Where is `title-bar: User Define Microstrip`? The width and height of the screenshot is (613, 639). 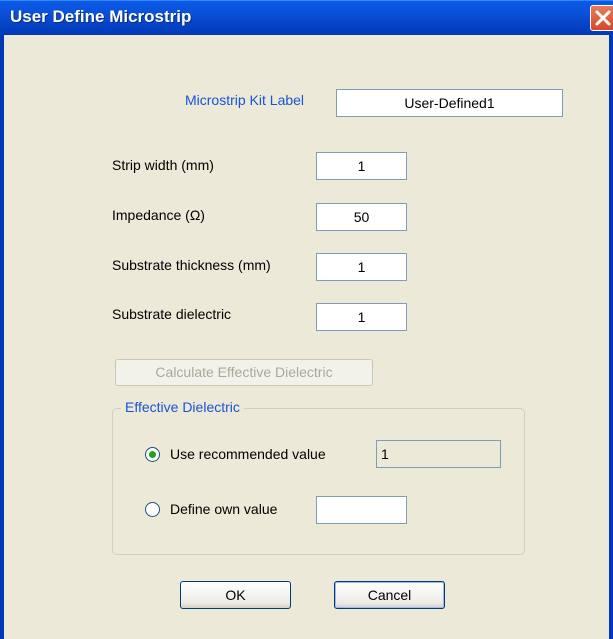 title-bar: User Define Microstrip is located at coordinates (306, 18).